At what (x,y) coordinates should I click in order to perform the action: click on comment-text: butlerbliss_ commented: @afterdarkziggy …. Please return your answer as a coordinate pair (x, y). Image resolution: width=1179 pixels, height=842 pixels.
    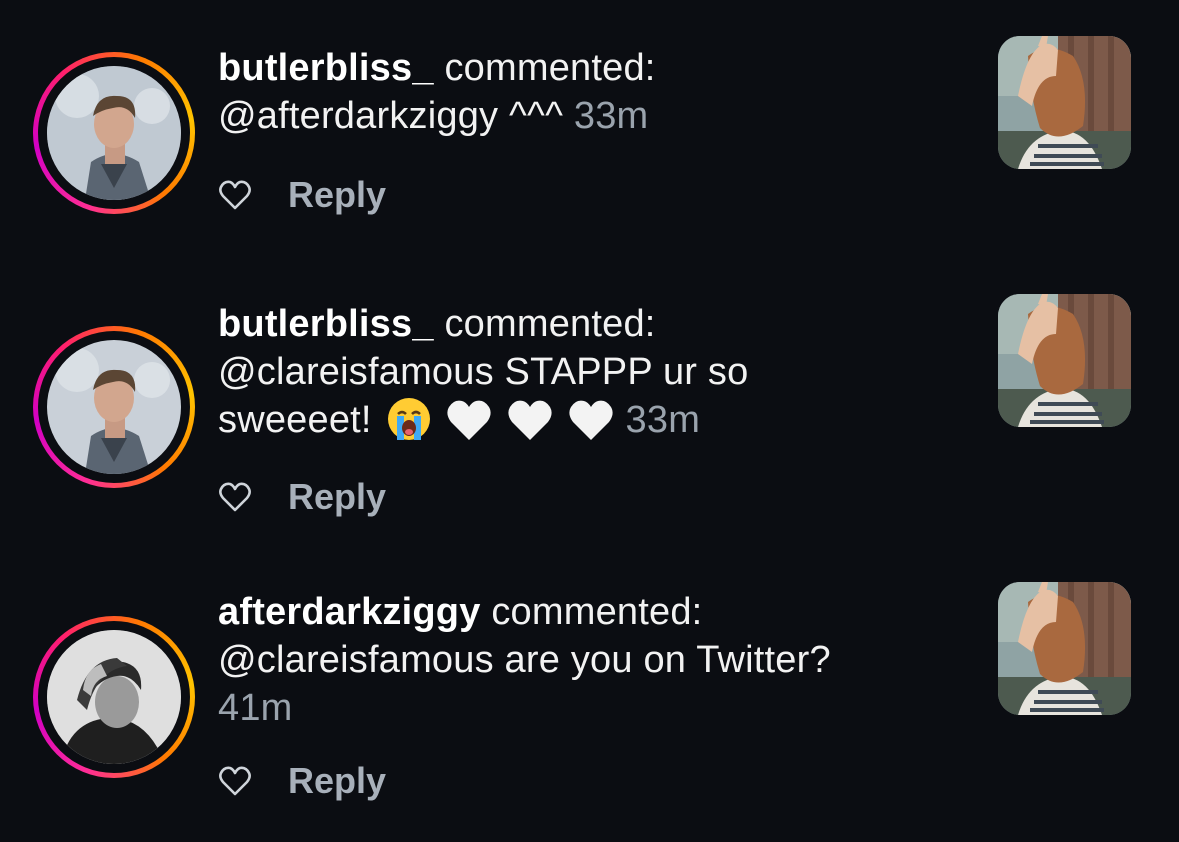
    Looking at the image, I should click on (538, 92).